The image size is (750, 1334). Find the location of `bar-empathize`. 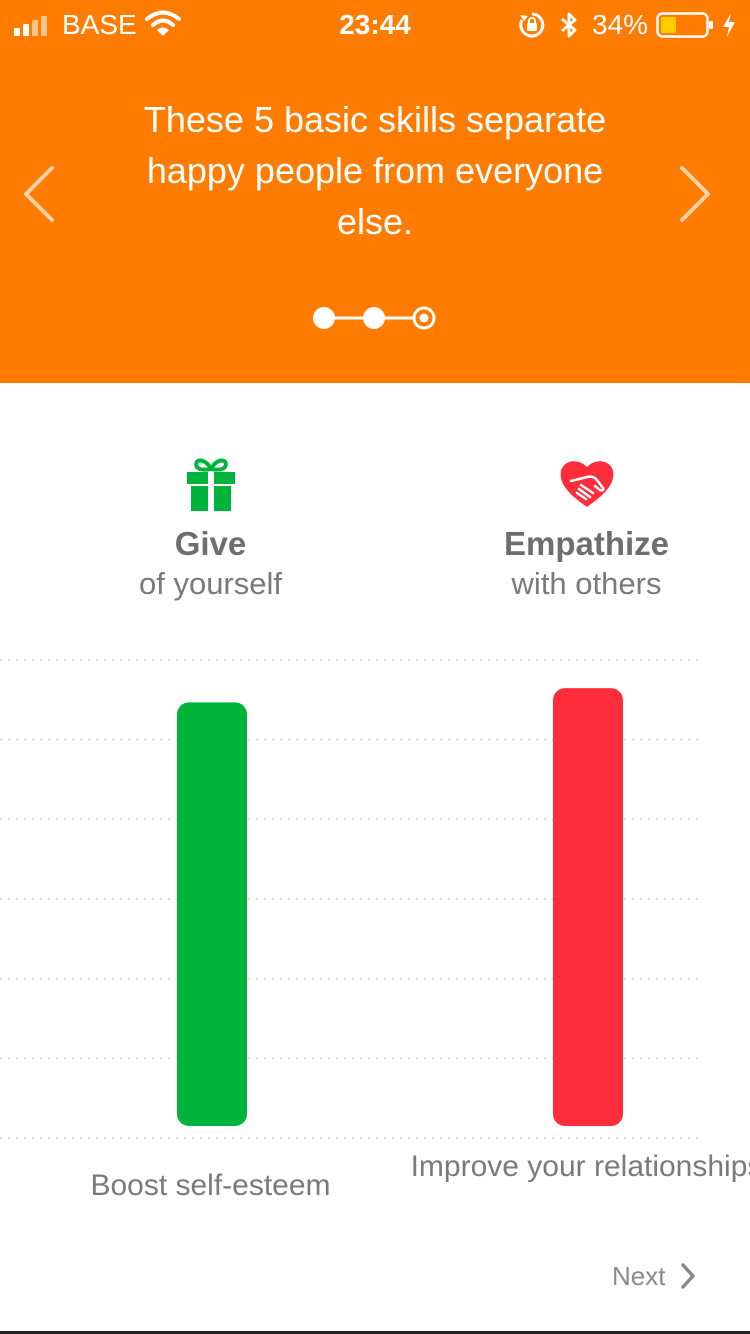

bar-empathize is located at coordinates (588, 907).